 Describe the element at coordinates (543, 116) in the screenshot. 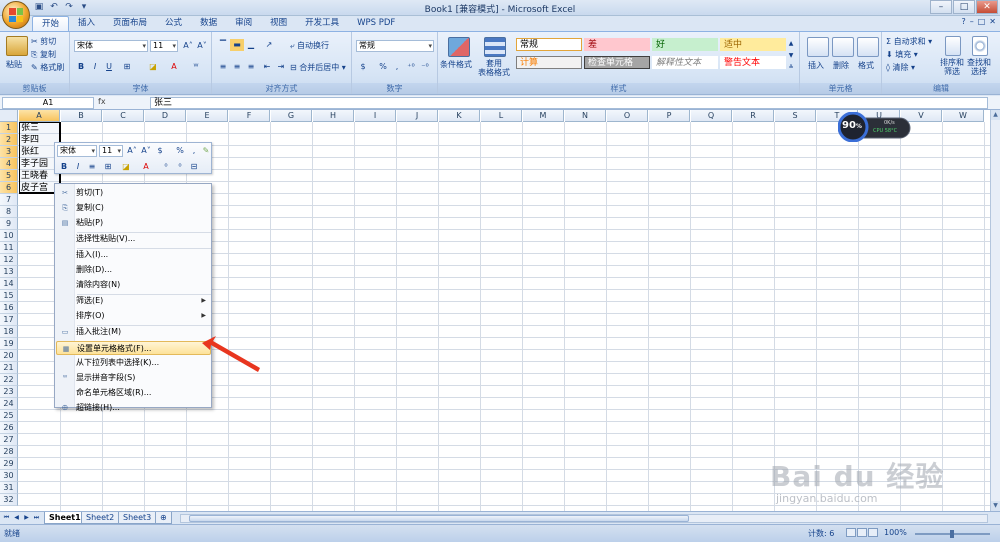

I see `column-header: M` at that location.